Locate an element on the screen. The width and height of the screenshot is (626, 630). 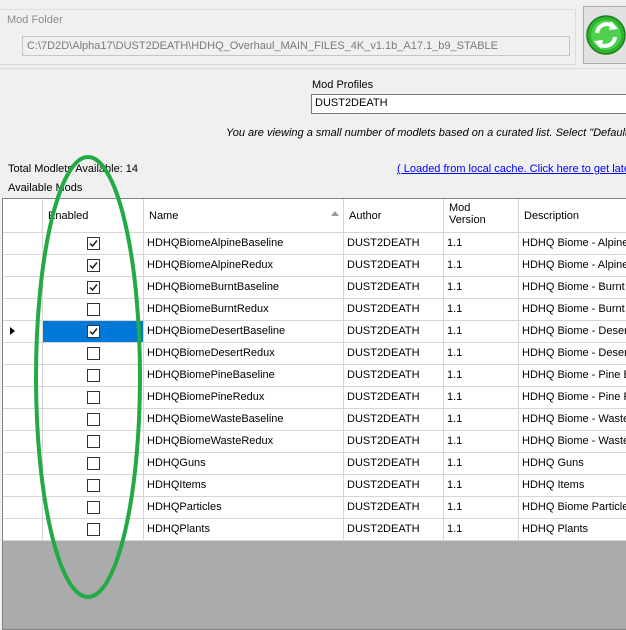
refresh-button is located at coordinates (604, 35).